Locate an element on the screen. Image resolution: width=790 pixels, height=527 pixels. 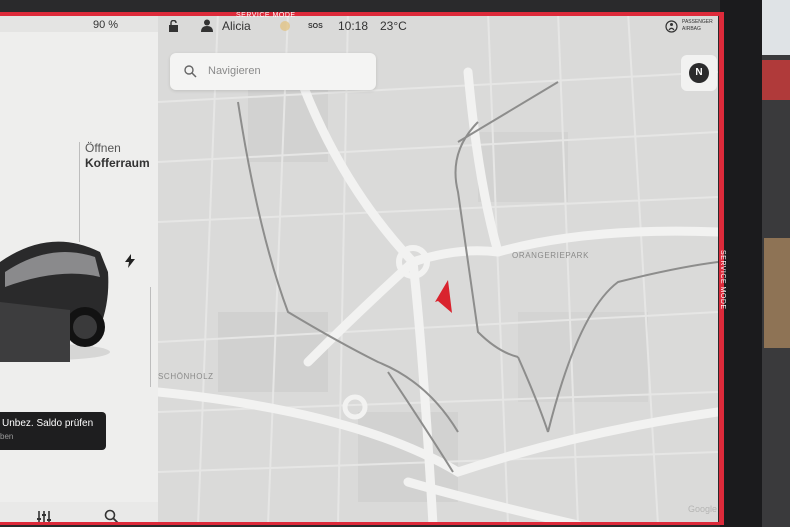
navigation-search-input: Navigieren is located at coordinates (273, 71).